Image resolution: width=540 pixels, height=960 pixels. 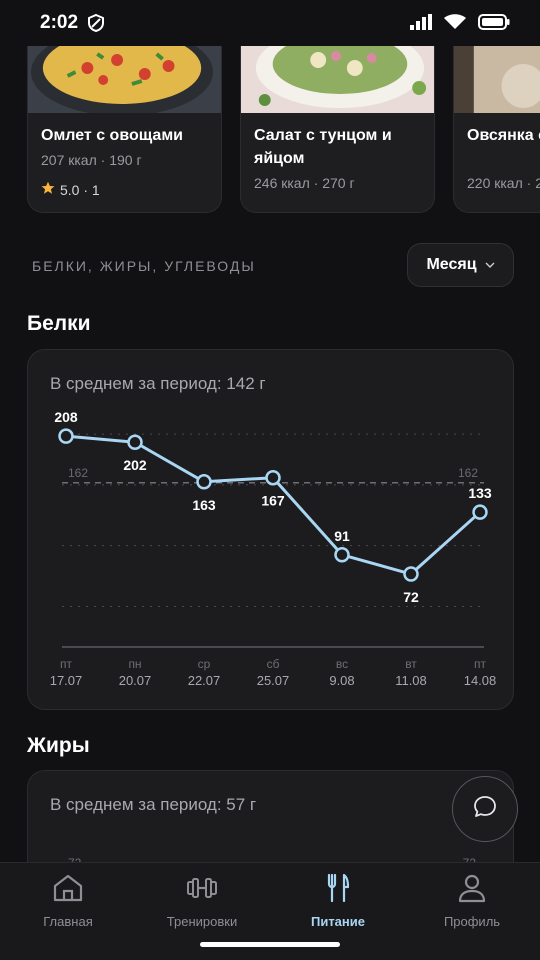 I want to click on period-select: Месяц, so click(x=460, y=265).